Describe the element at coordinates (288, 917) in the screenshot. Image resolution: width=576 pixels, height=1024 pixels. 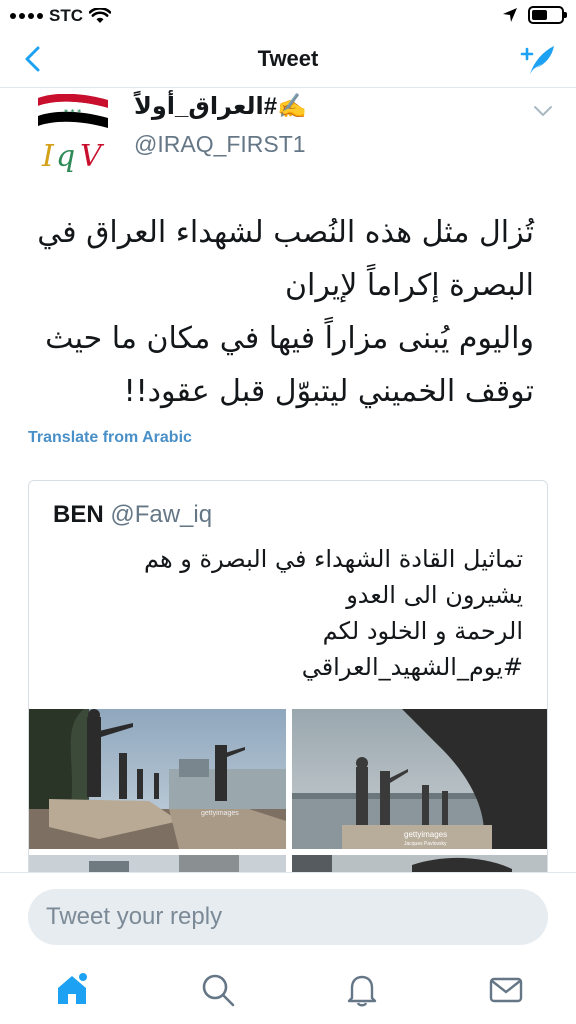
I see `reply-input` at that location.